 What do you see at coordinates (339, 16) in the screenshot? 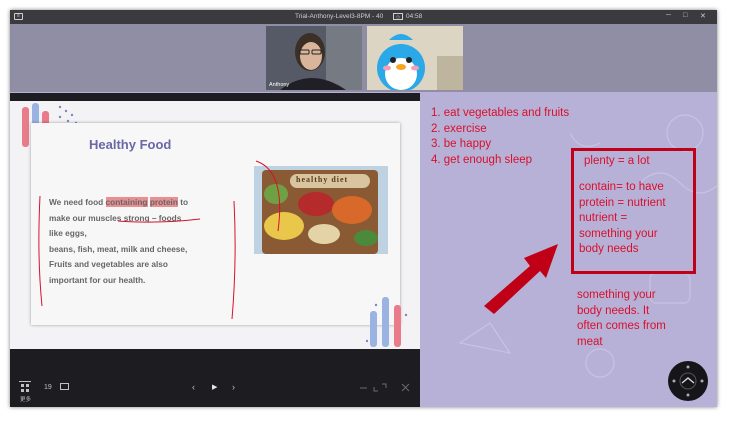
I see `window-title: Trial-Anthony-Level3-8PM - 40` at bounding box center [339, 16].